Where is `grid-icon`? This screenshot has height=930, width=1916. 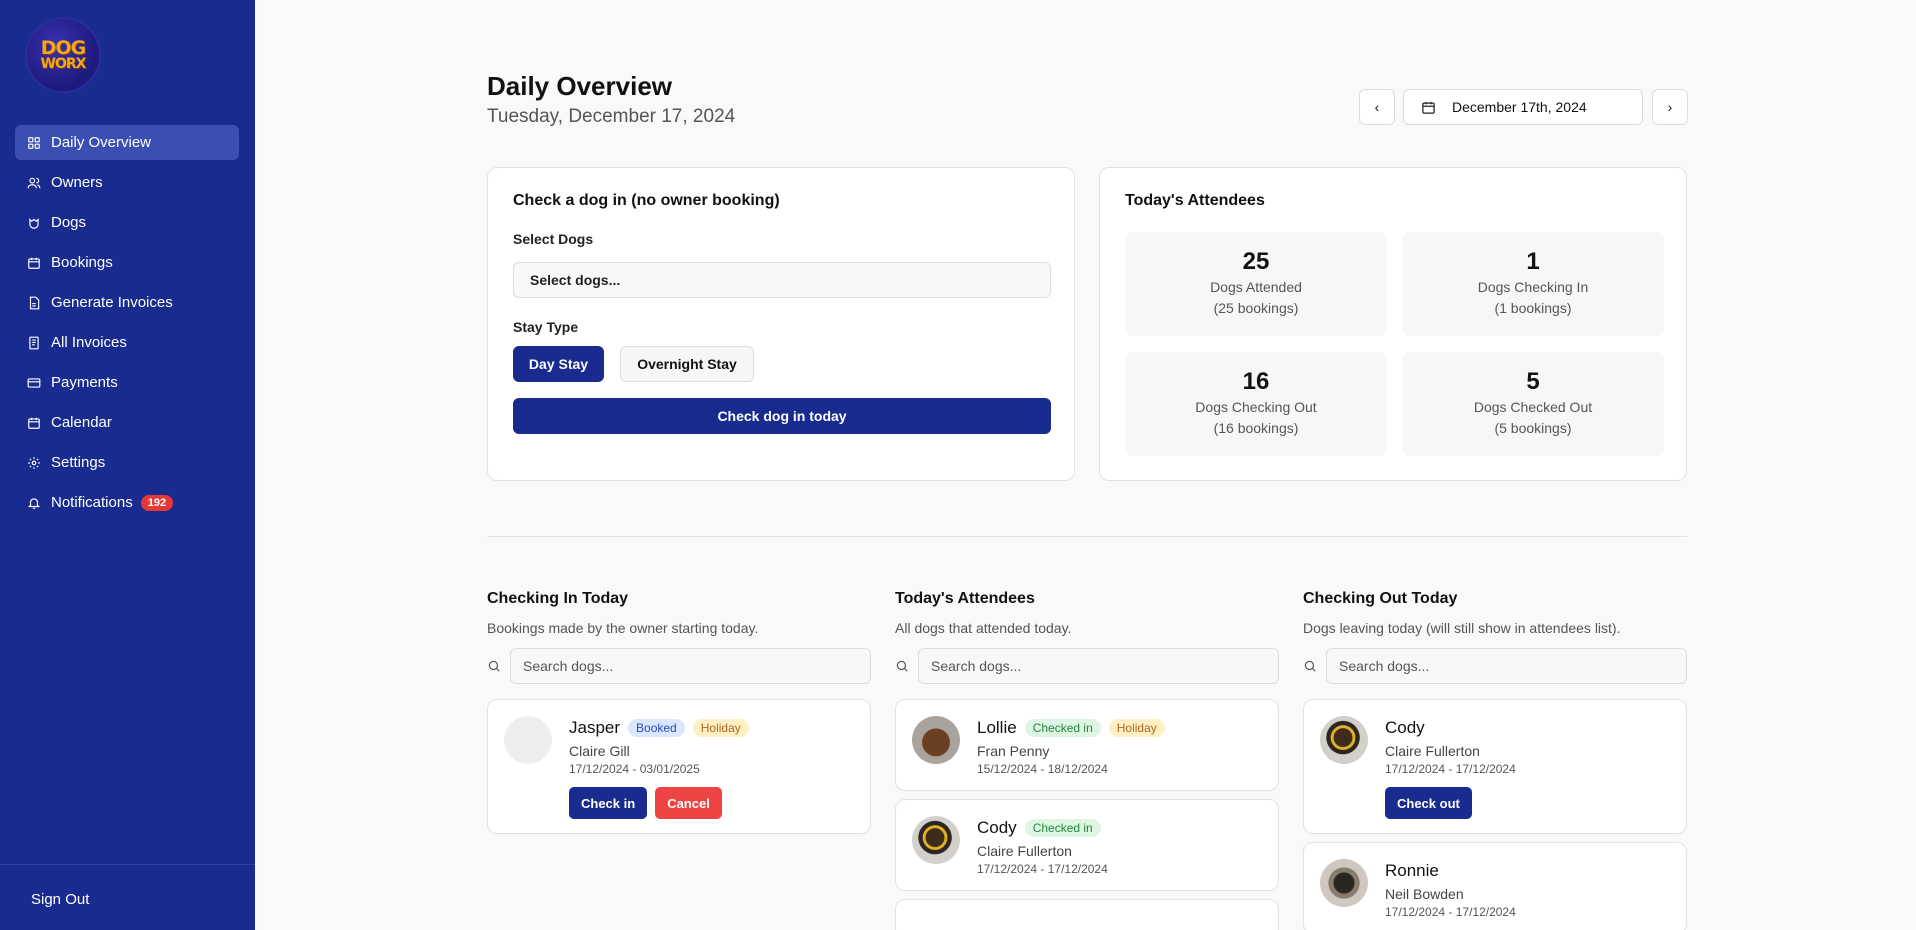
grid-icon is located at coordinates (34, 143).